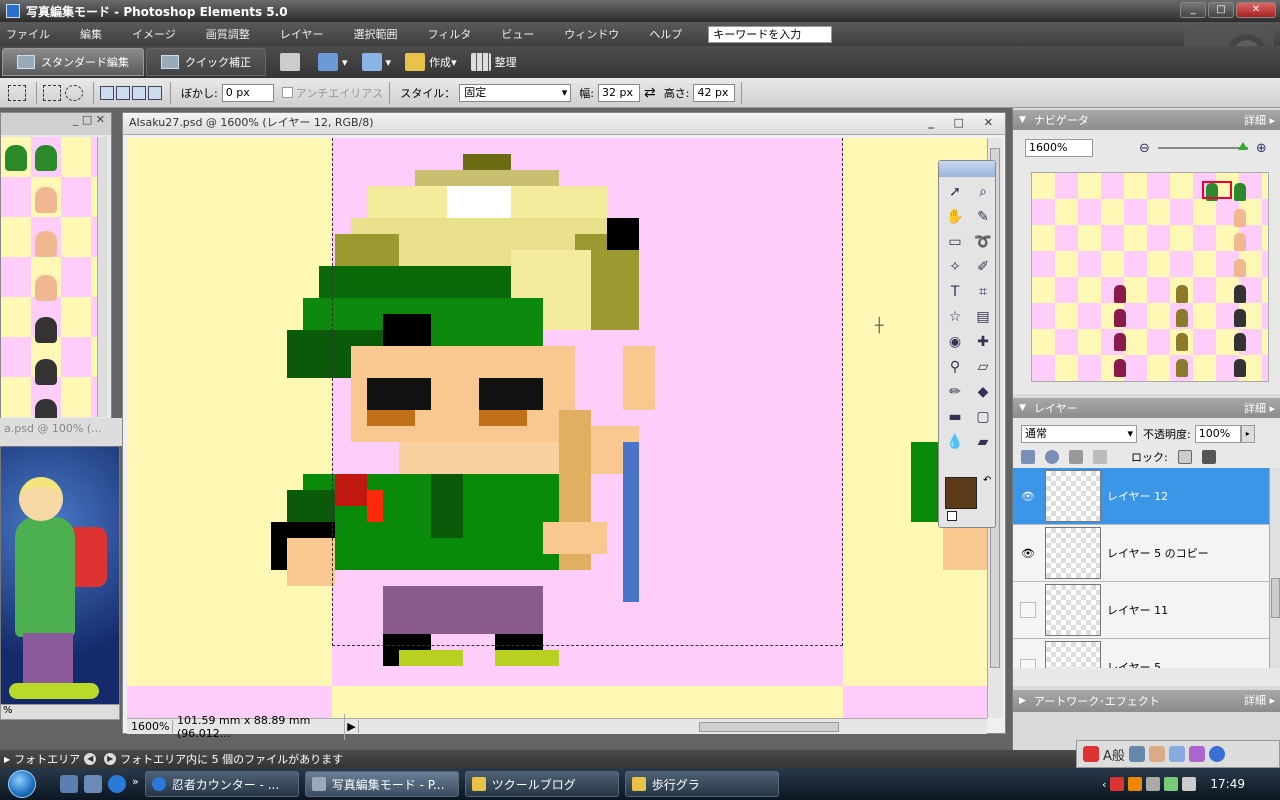 The height and width of the screenshot is (800, 1280). Describe the element at coordinates (1144, 148) in the screenshot. I see `zoom-out-icon: ⊖` at that location.